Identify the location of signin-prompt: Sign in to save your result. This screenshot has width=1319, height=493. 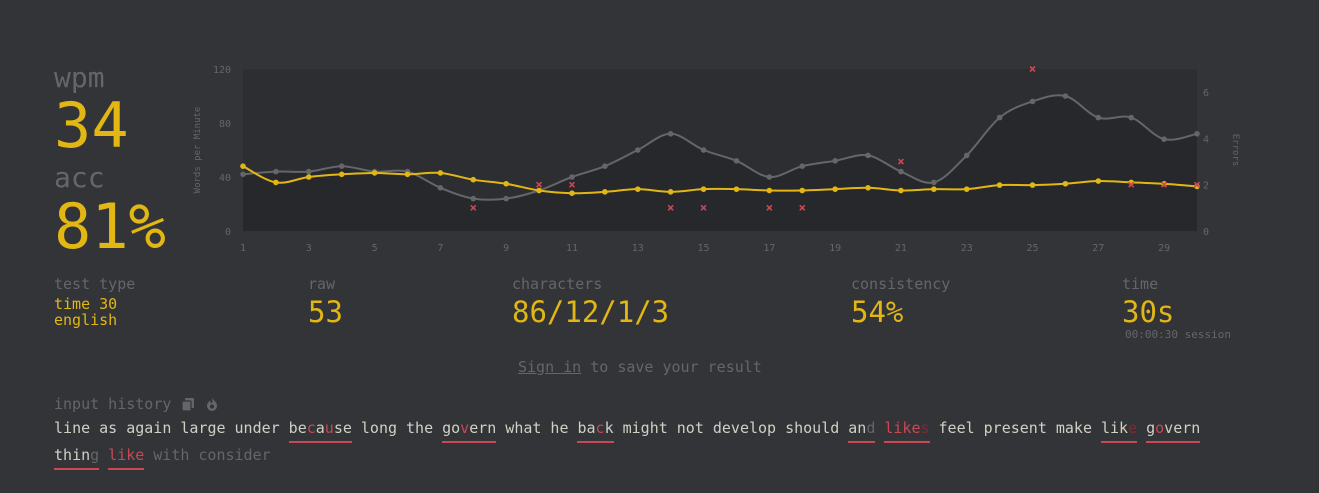
(640, 367).